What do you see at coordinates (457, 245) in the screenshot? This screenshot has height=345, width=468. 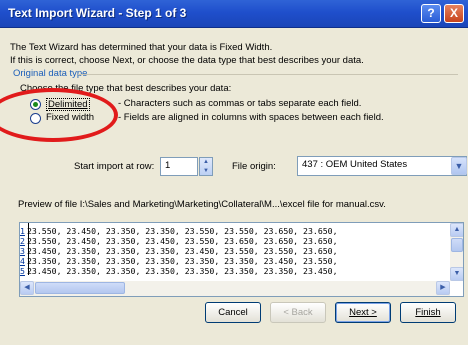 I see `vertical-scroll-thumb` at bounding box center [457, 245].